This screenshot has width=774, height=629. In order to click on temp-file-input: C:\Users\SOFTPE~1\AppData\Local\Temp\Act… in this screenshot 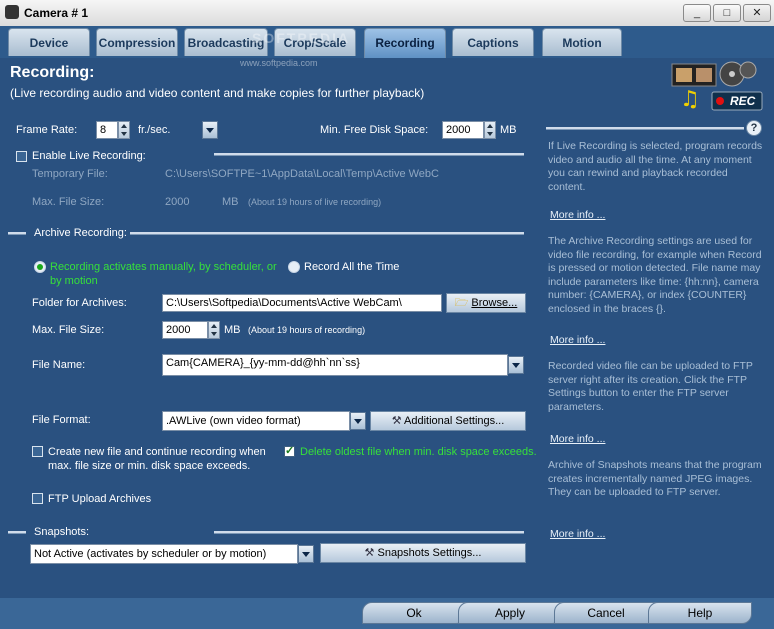, I will do `click(307, 175)`.